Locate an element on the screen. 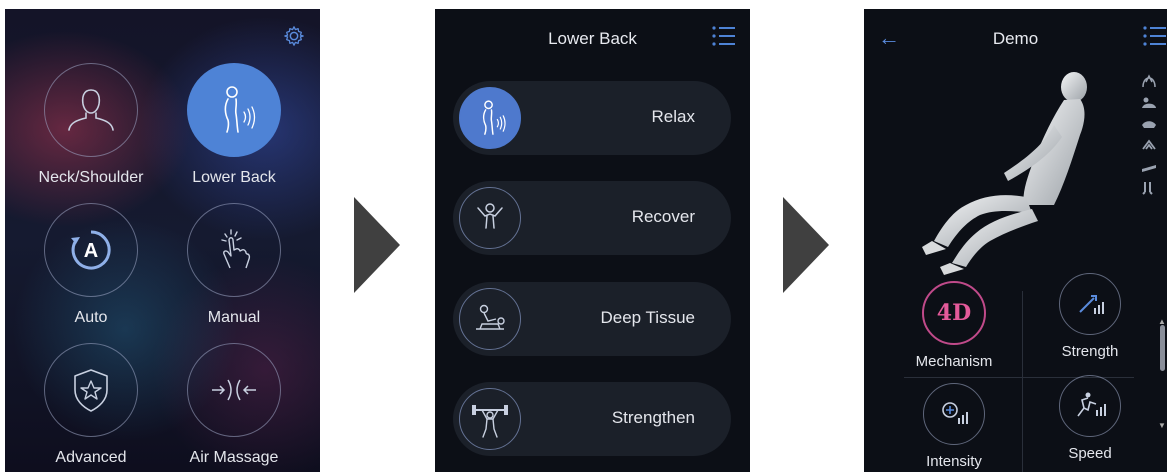 The image size is (1167, 472). menu-item-advanced: Advanced is located at coordinates (91, 405).